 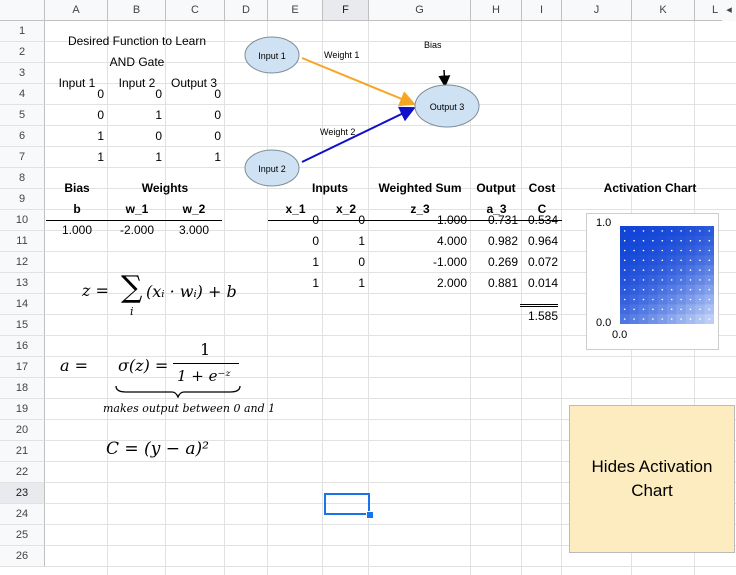 I want to click on selected-cell, so click(x=347, y=504).